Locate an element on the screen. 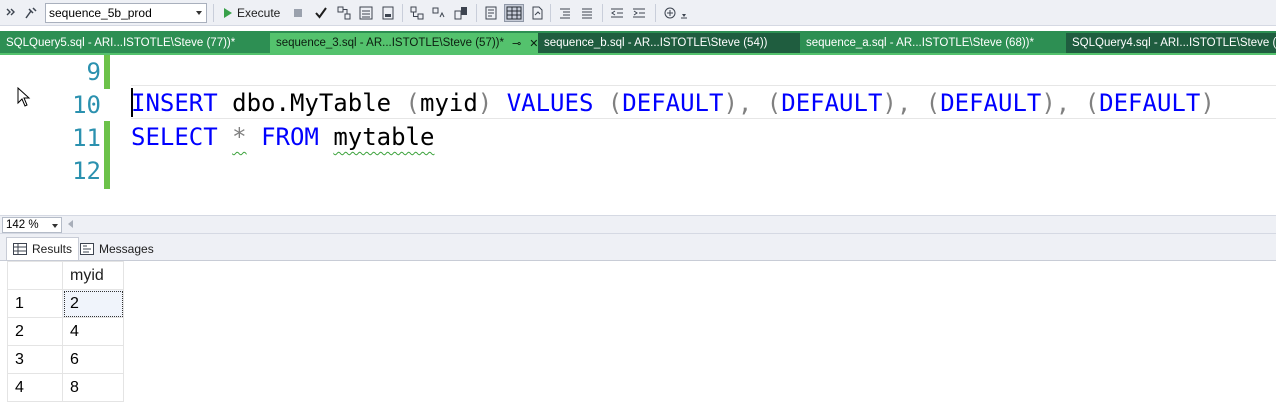 This screenshot has height=417, width=1276. table-name: mytable is located at coordinates (384, 137).